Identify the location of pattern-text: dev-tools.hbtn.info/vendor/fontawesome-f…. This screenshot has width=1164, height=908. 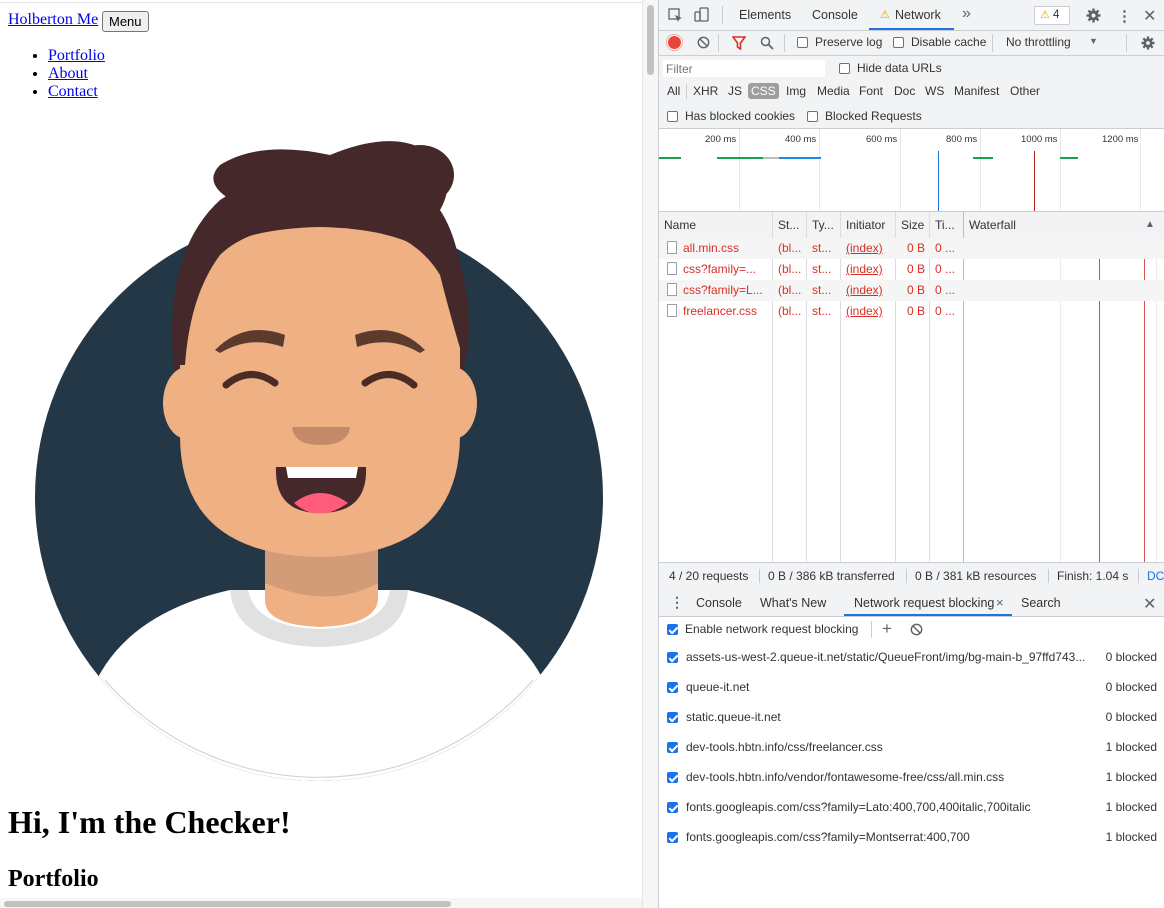
(845, 777).